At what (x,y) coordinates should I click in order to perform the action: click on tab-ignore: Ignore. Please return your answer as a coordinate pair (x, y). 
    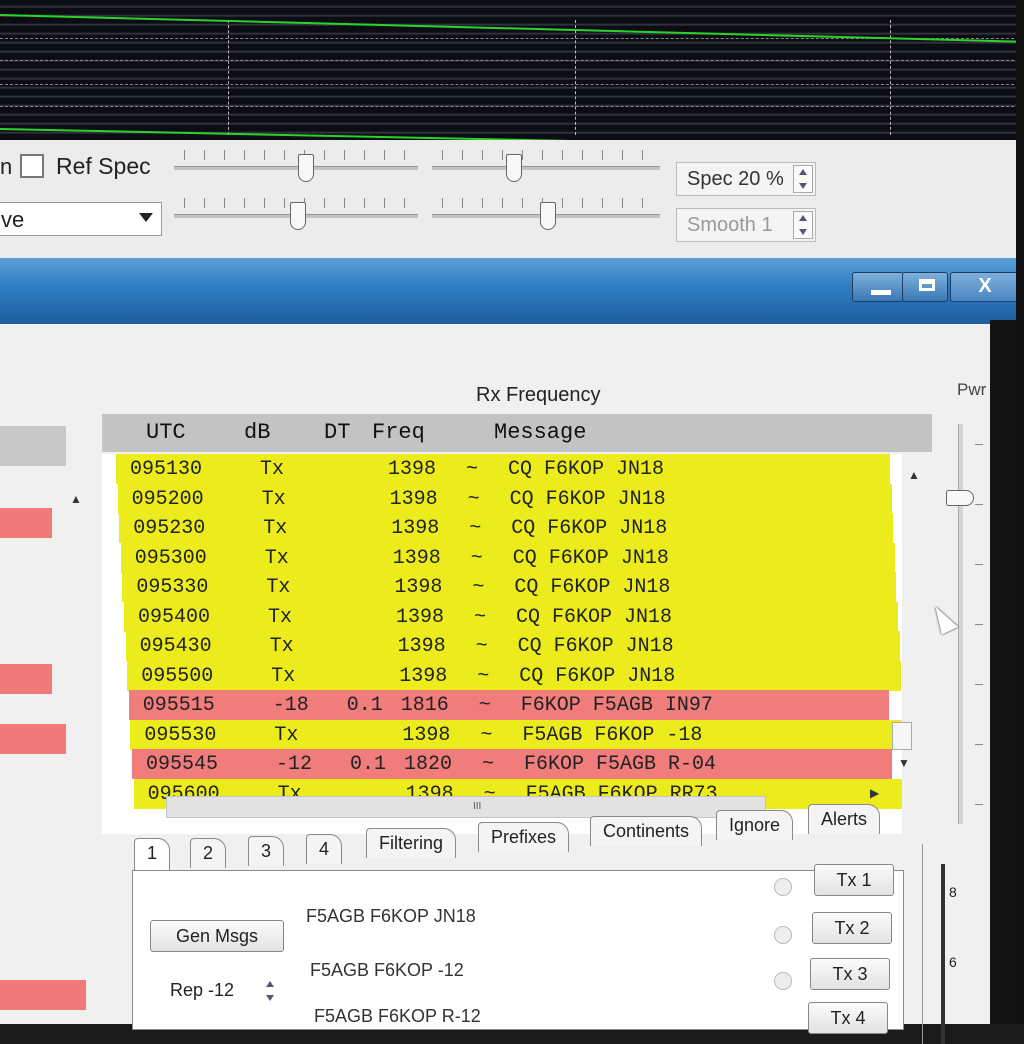
    Looking at the image, I should click on (755, 825).